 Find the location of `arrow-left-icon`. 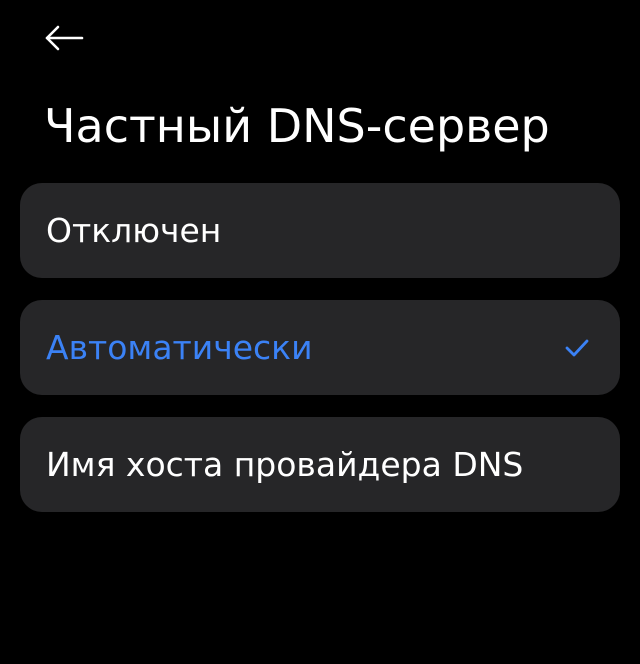

arrow-left-icon is located at coordinates (64, 38).